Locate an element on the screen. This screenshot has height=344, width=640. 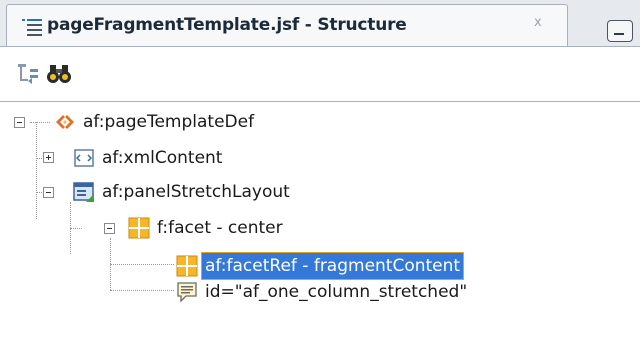
tree-node-facet-ref: af:facetRef - fragmentContent is located at coordinates (320, 266).